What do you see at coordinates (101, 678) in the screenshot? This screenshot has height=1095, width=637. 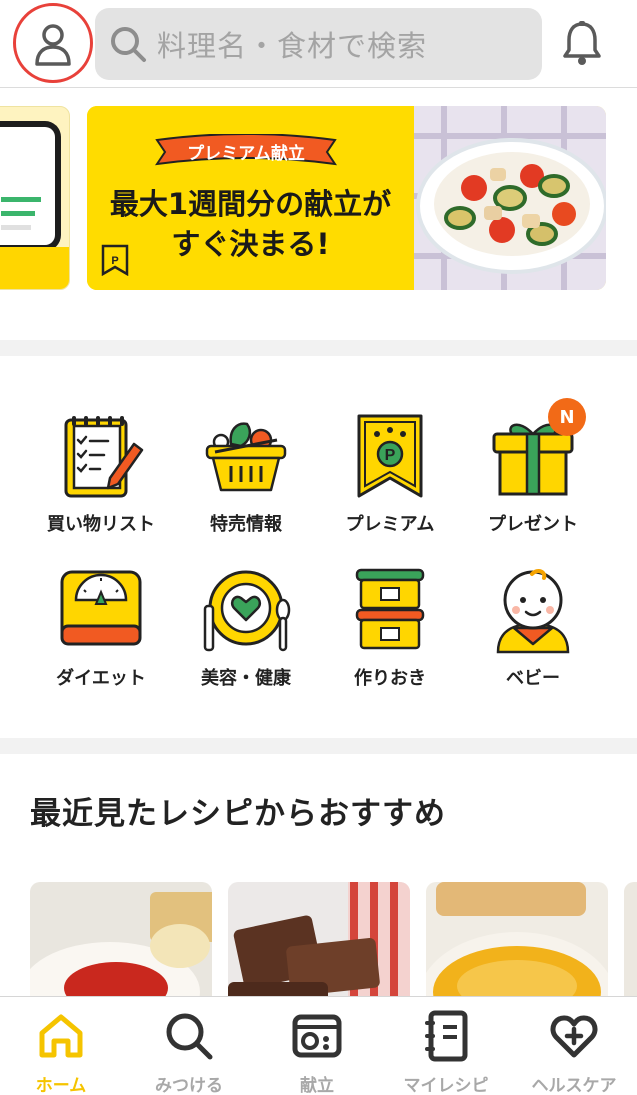 I see `service-label: ダイエット` at bounding box center [101, 678].